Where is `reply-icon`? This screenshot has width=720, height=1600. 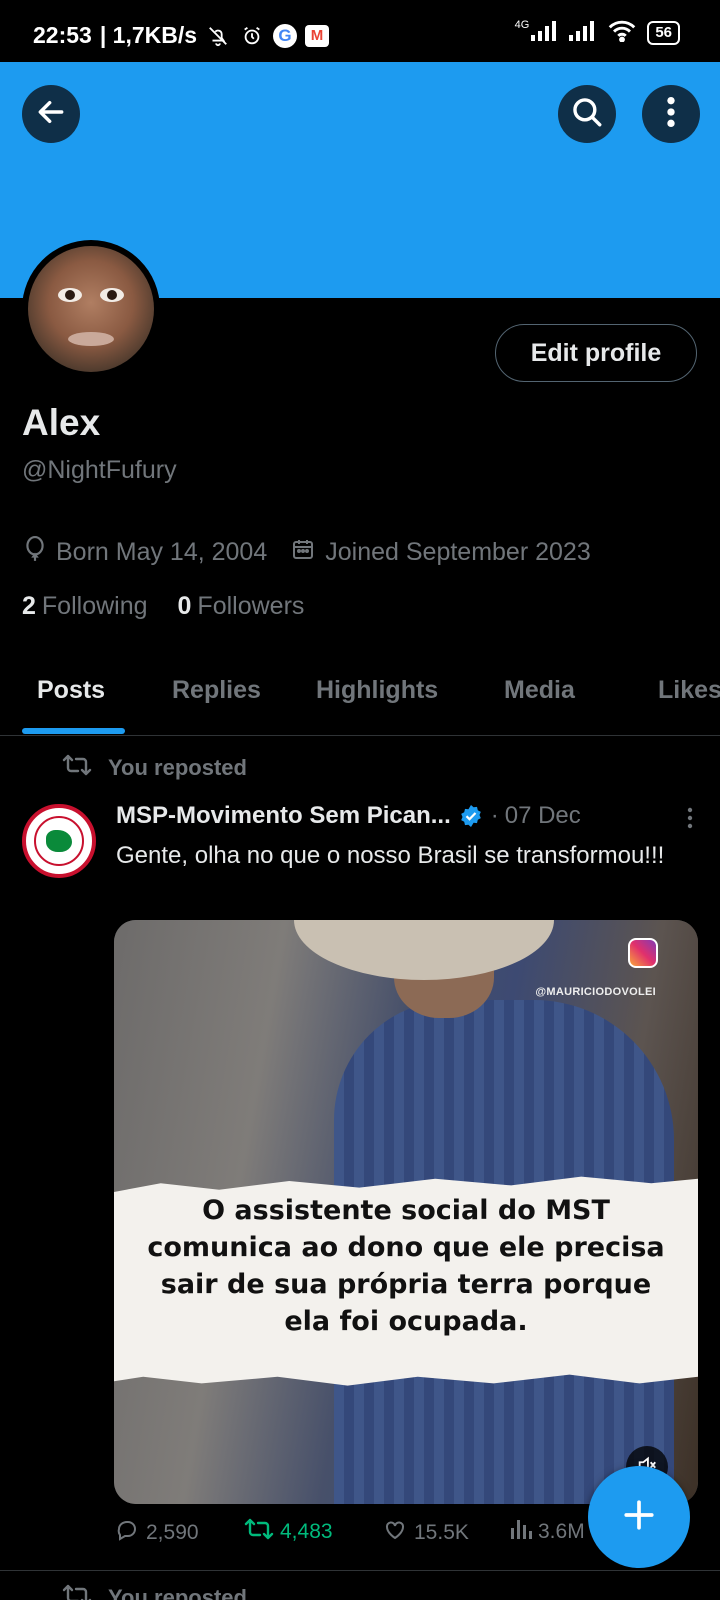
reply-icon is located at coordinates (127, 1533).